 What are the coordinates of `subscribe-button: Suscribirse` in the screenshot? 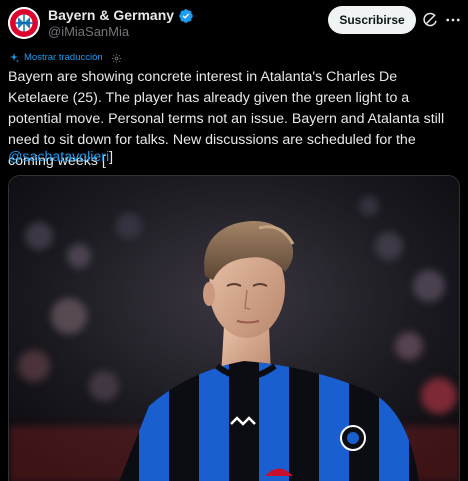 It's located at (372, 20).